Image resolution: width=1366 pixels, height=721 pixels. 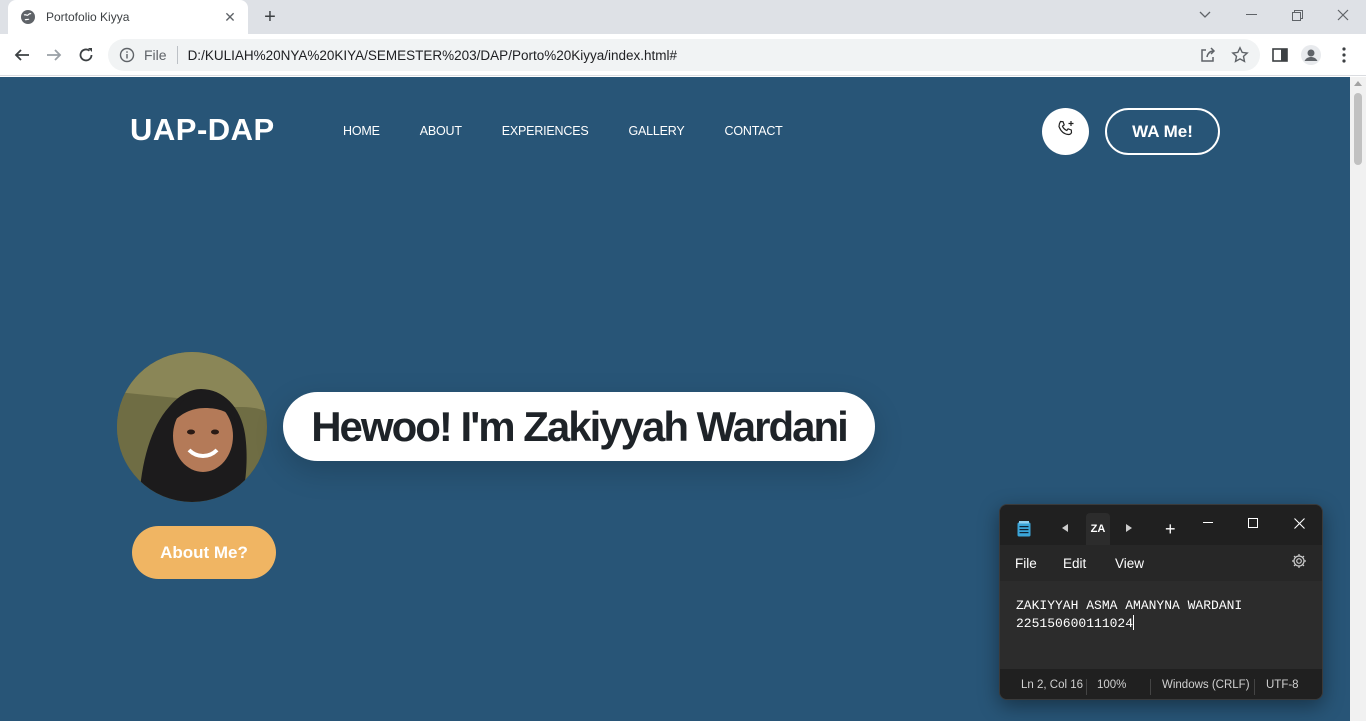 I want to click on menu-view: View, so click(x=1129, y=563).